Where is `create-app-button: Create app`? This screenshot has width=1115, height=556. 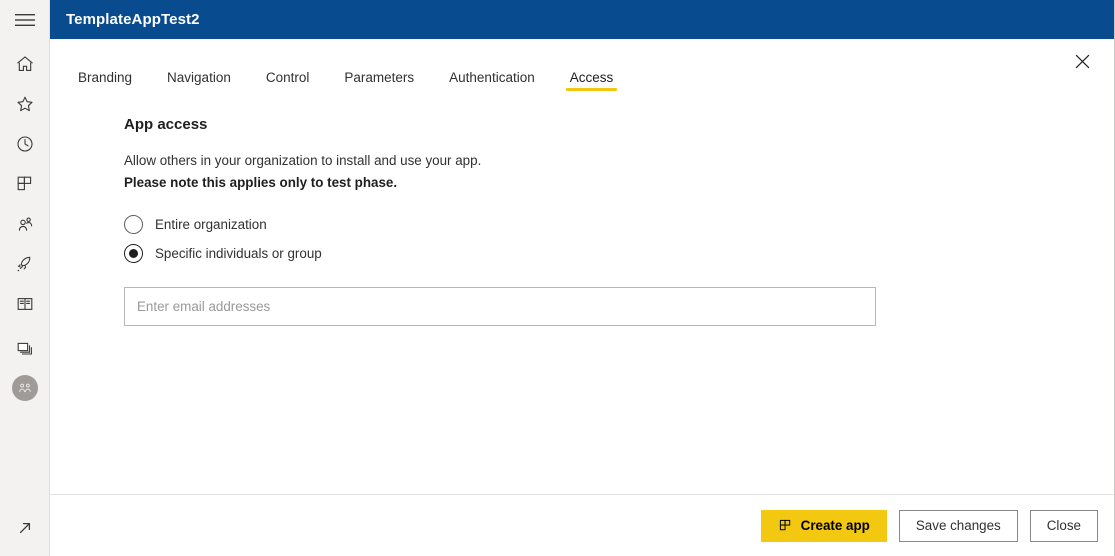
create-app-button: Create app is located at coordinates (823, 525).